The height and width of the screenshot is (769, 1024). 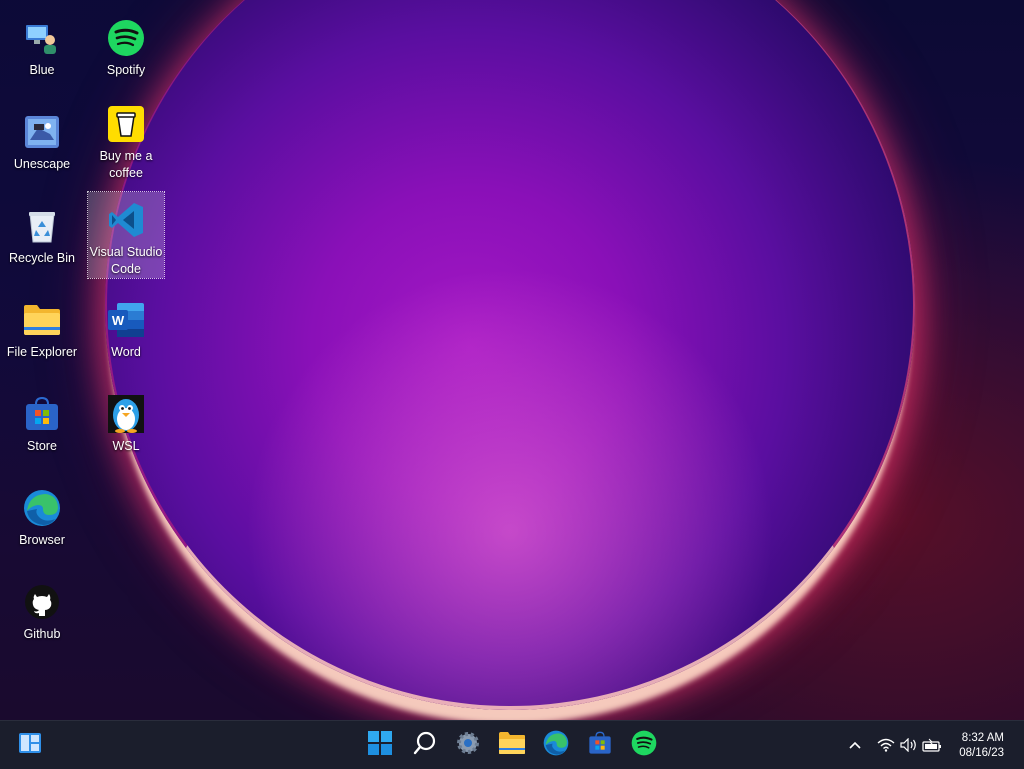 I want to click on desktop-icon-blue: Blue, so click(x=42, y=53).